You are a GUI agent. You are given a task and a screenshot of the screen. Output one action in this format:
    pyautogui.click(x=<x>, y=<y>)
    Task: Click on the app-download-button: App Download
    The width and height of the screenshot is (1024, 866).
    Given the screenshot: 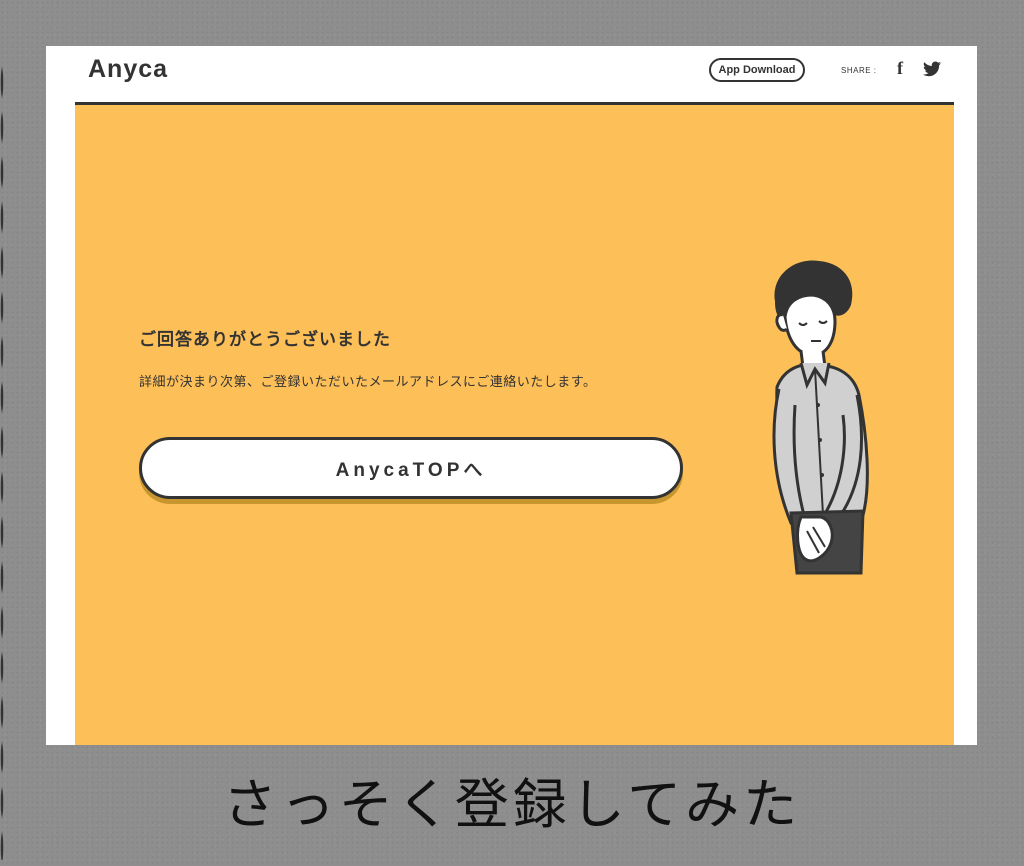 What is the action you would take?
    pyautogui.click(x=757, y=70)
    